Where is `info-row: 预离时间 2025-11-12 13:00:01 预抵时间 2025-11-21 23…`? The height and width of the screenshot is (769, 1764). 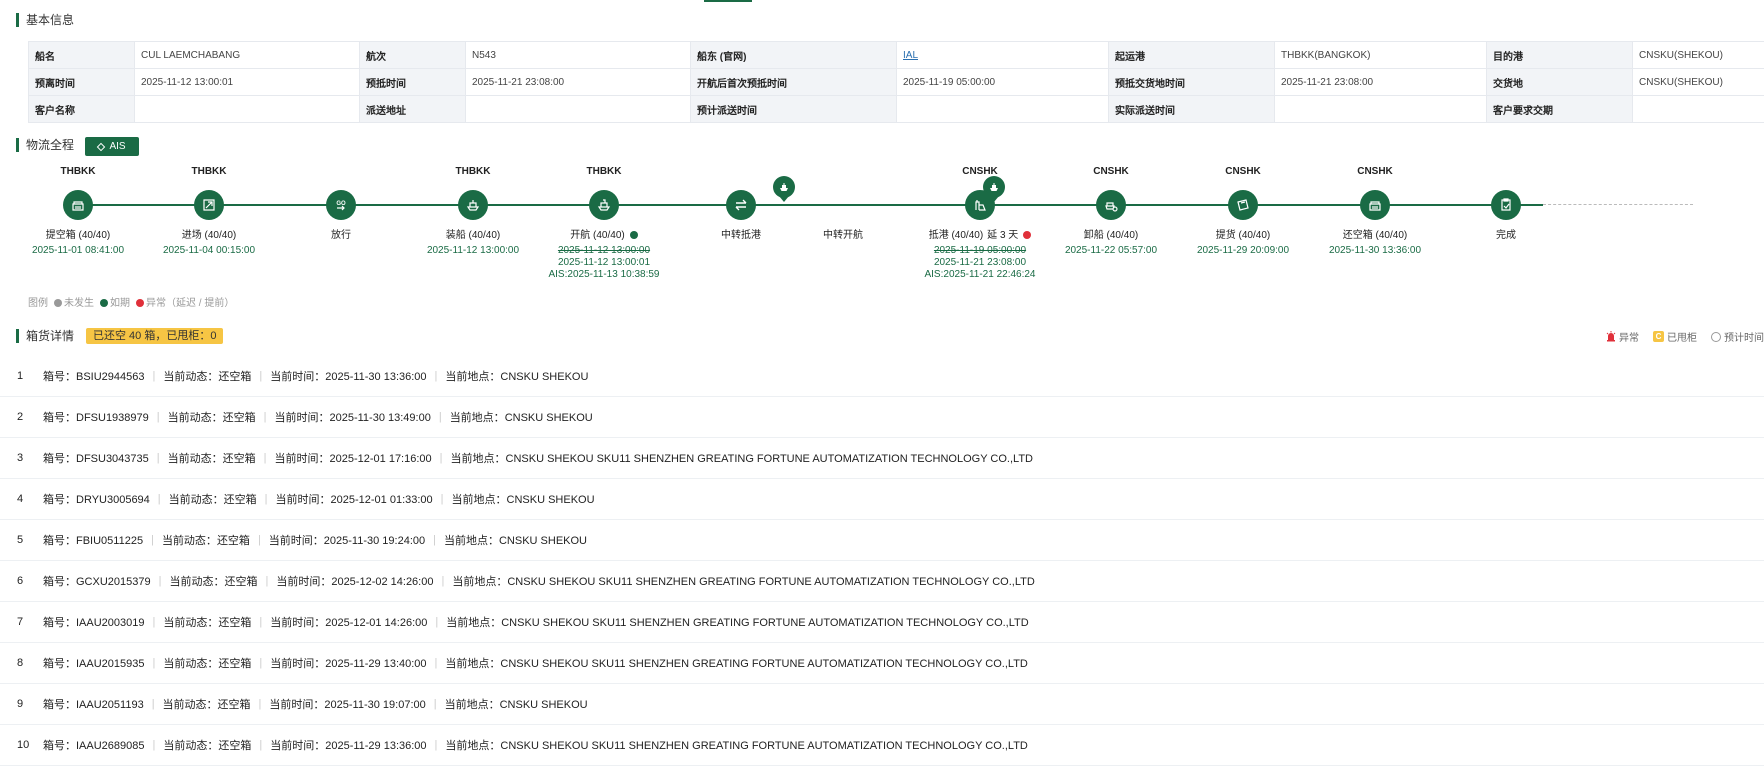
info-row: 预离时间 2025-11-12 13:00:01 预抵时间 2025-11-21 23… is located at coordinates (896, 82).